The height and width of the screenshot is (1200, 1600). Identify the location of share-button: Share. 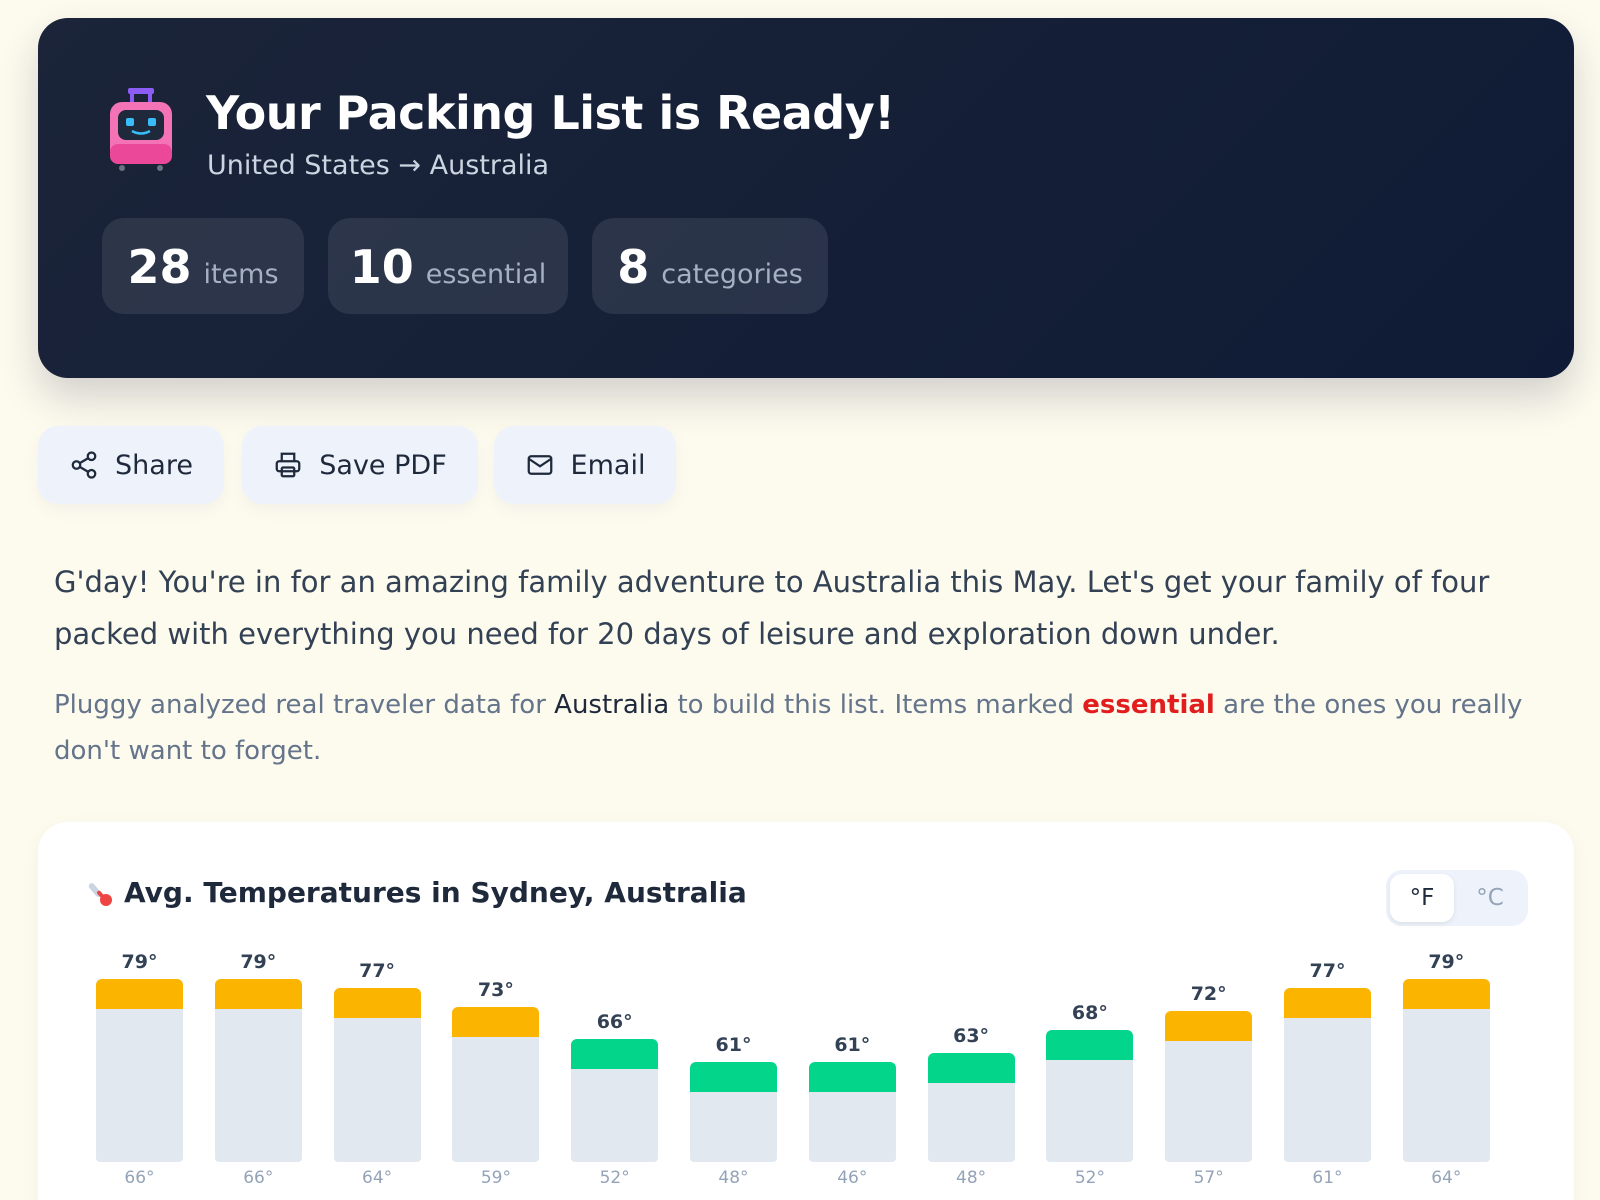
(131, 465).